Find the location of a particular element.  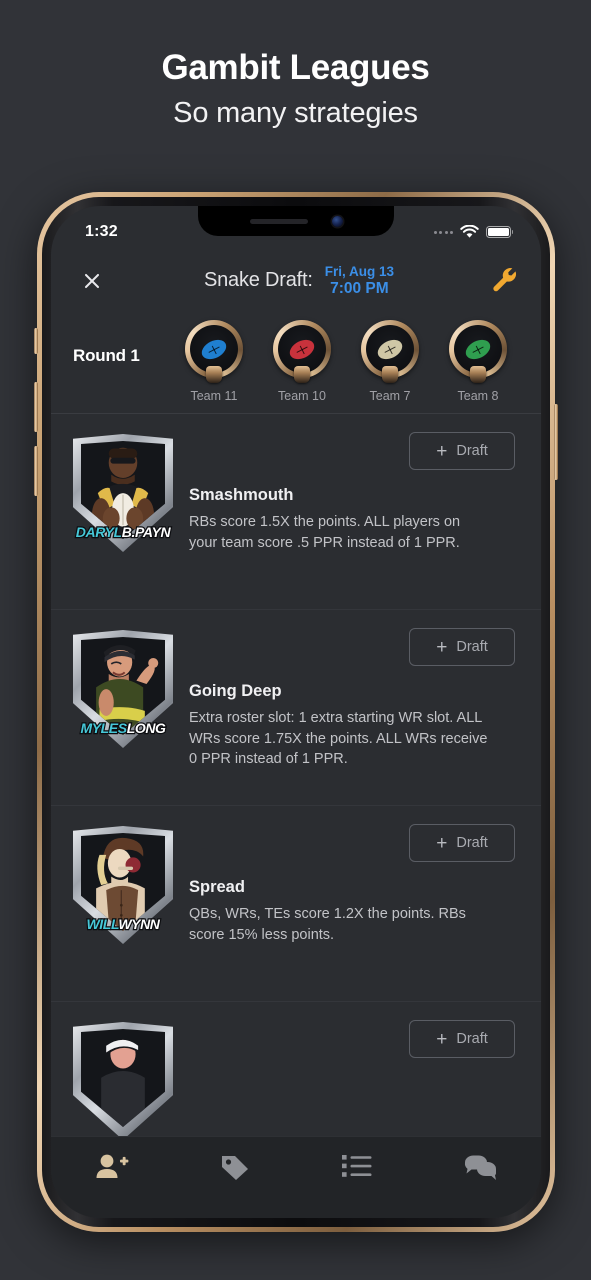

notch is located at coordinates (296, 221).